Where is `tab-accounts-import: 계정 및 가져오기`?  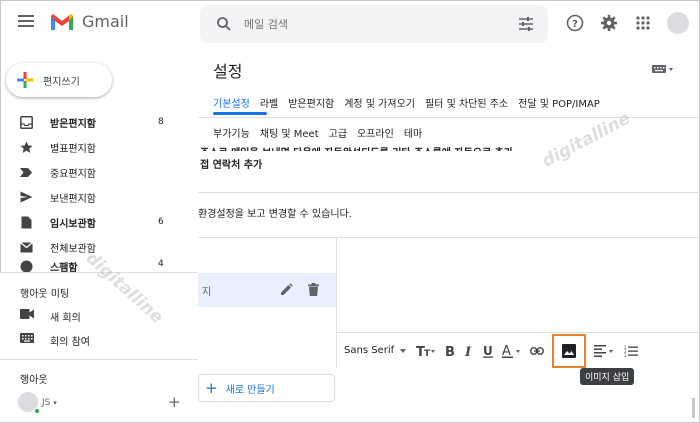
tab-accounts-import: 계정 및 가져오기 is located at coordinates (379, 102).